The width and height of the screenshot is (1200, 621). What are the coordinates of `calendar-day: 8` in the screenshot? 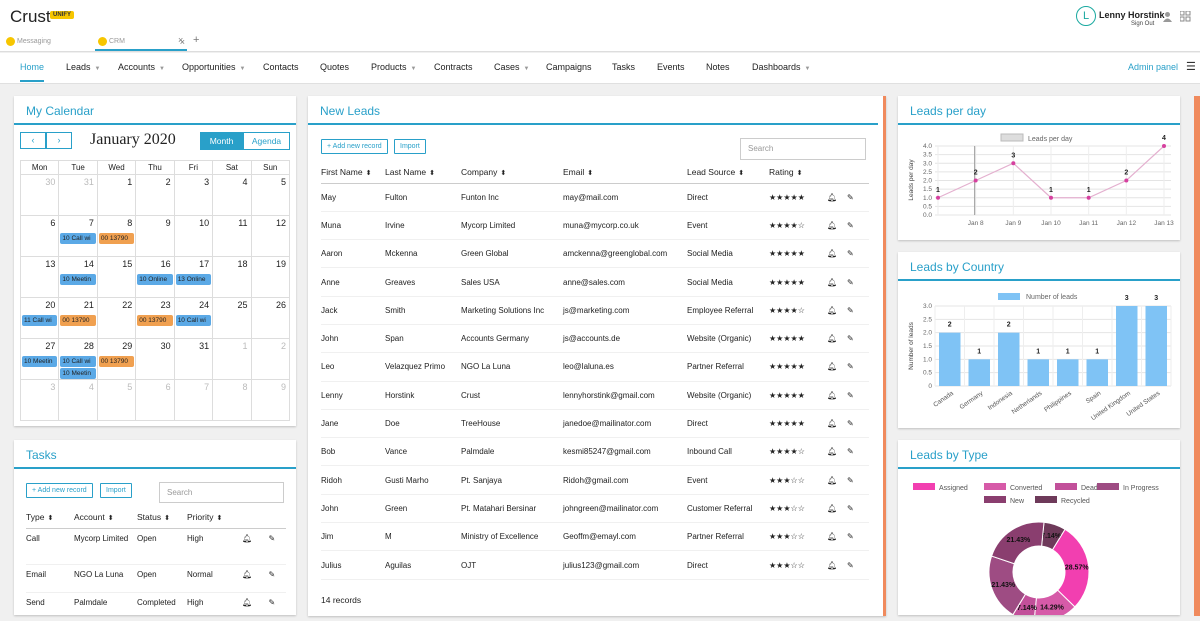 It's located at (232, 400).